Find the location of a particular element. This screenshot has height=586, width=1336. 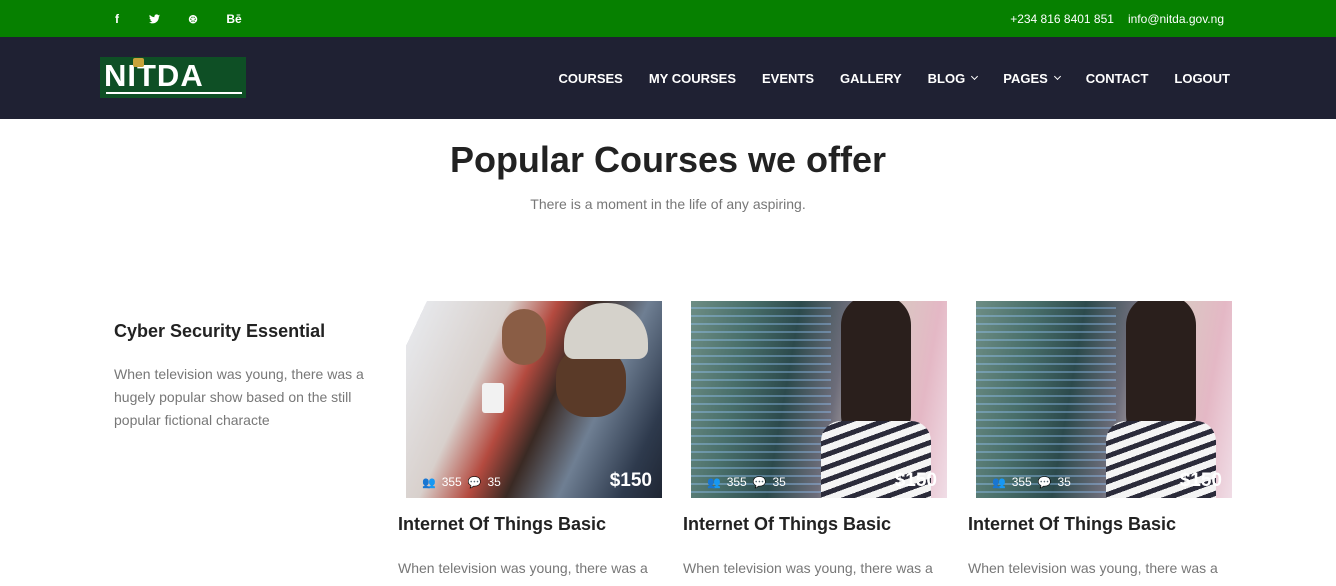

nav-item-my-courses: MY COURSES is located at coordinates (692, 78).